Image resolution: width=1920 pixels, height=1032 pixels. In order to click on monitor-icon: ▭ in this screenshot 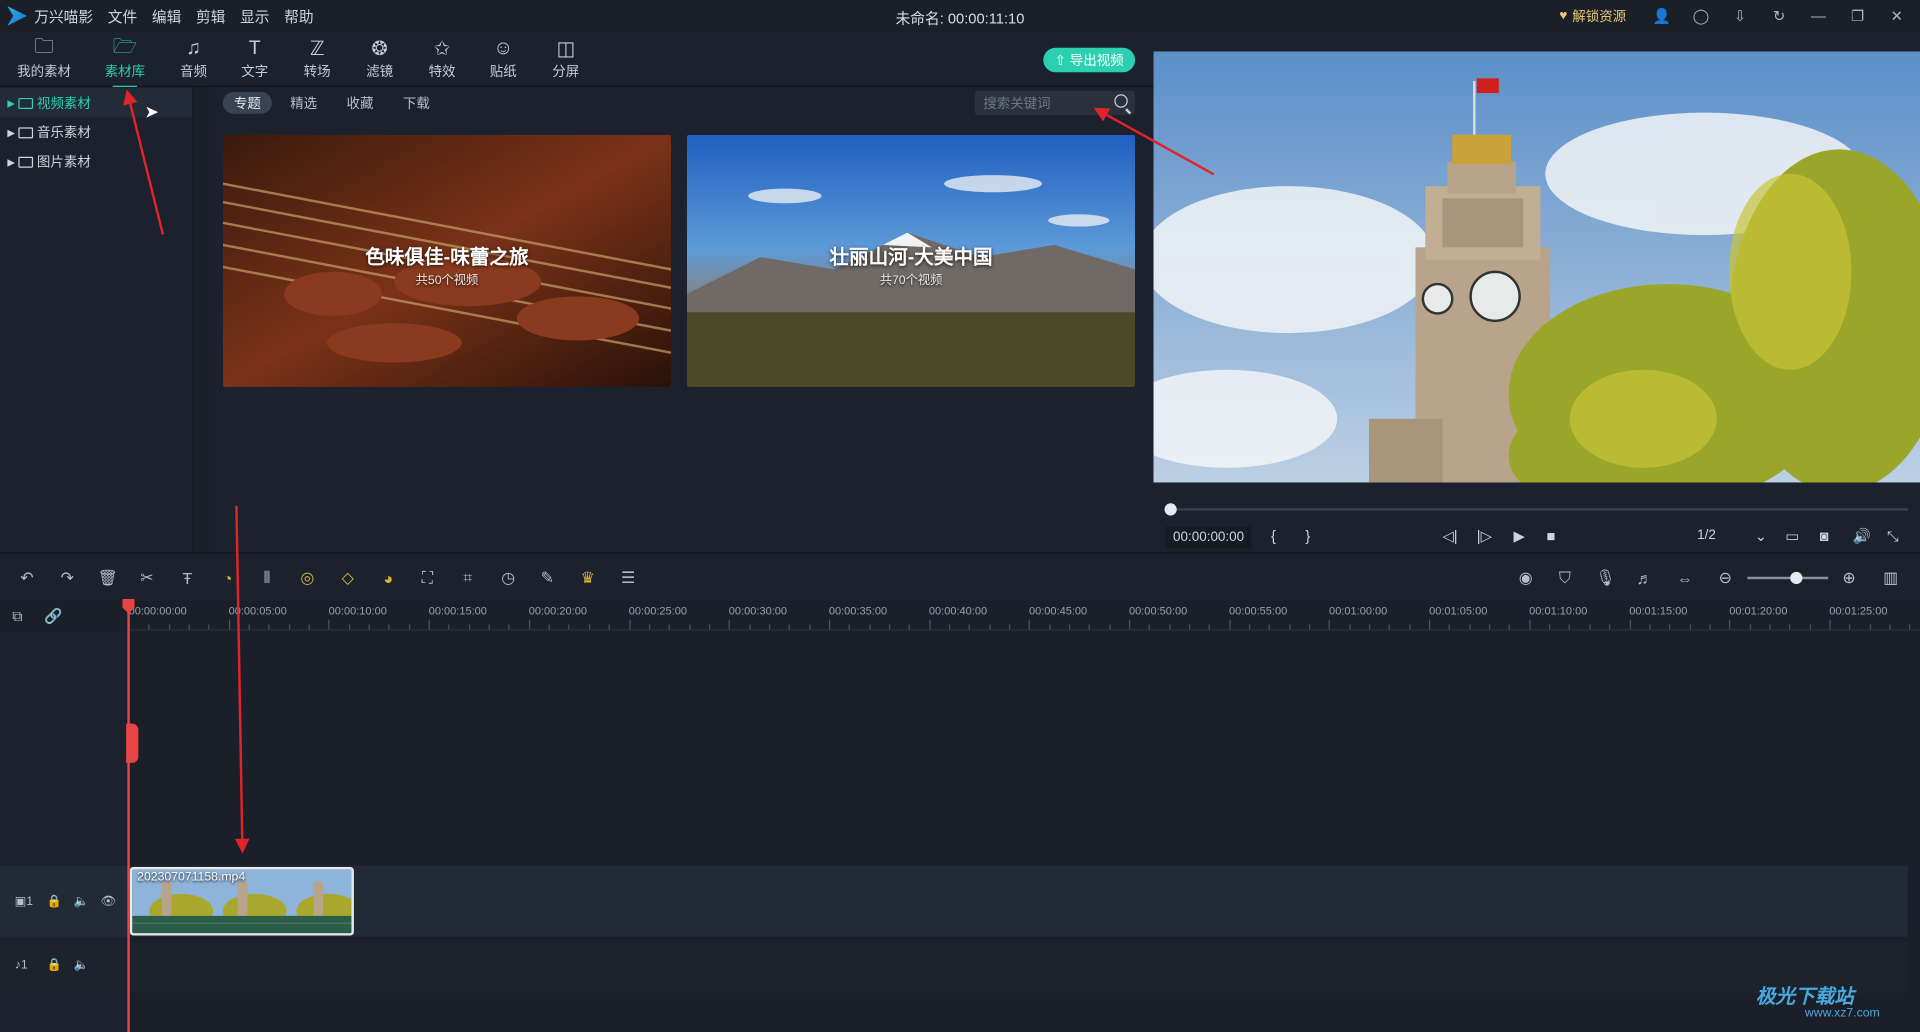, I will do `click(1792, 536)`.